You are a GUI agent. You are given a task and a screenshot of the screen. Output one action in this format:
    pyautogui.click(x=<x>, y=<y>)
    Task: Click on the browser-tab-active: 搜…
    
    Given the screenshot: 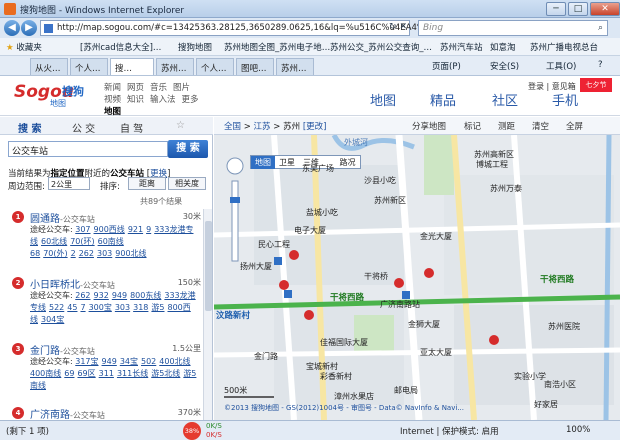 What is the action you would take?
    pyautogui.click(x=132, y=66)
    